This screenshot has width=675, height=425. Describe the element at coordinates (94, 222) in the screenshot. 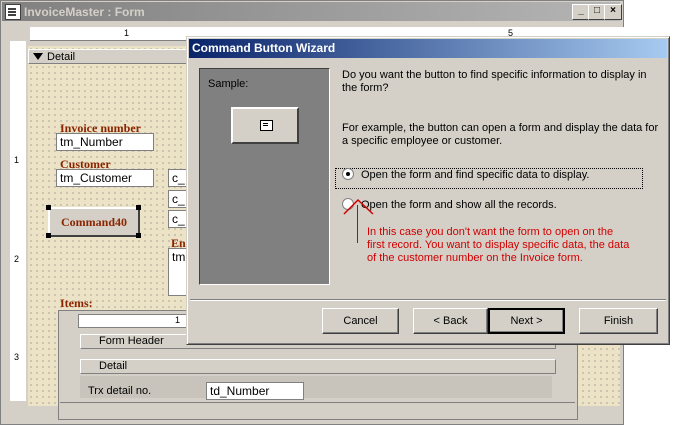

I see `command40-button: Command40` at that location.